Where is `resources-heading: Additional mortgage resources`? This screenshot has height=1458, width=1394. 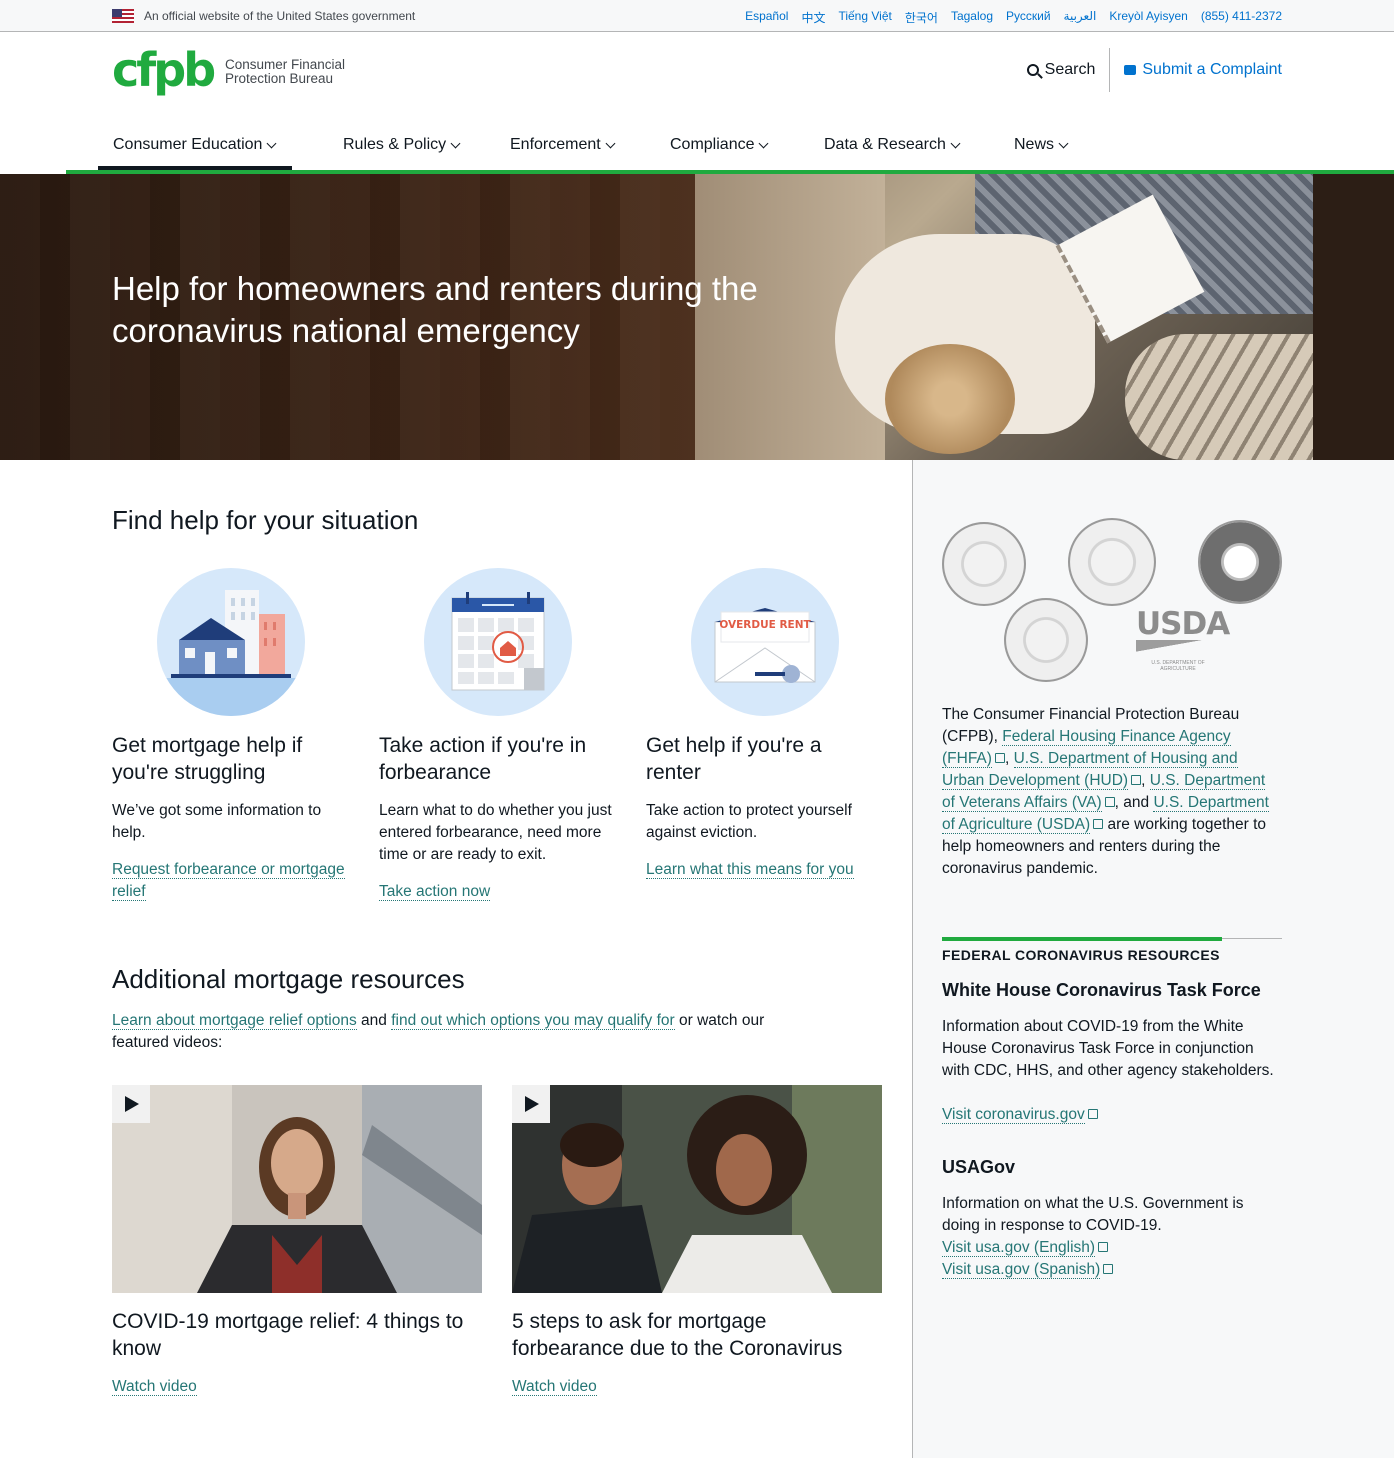
resources-heading: Additional mortgage resources is located at coordinates (288, 979).